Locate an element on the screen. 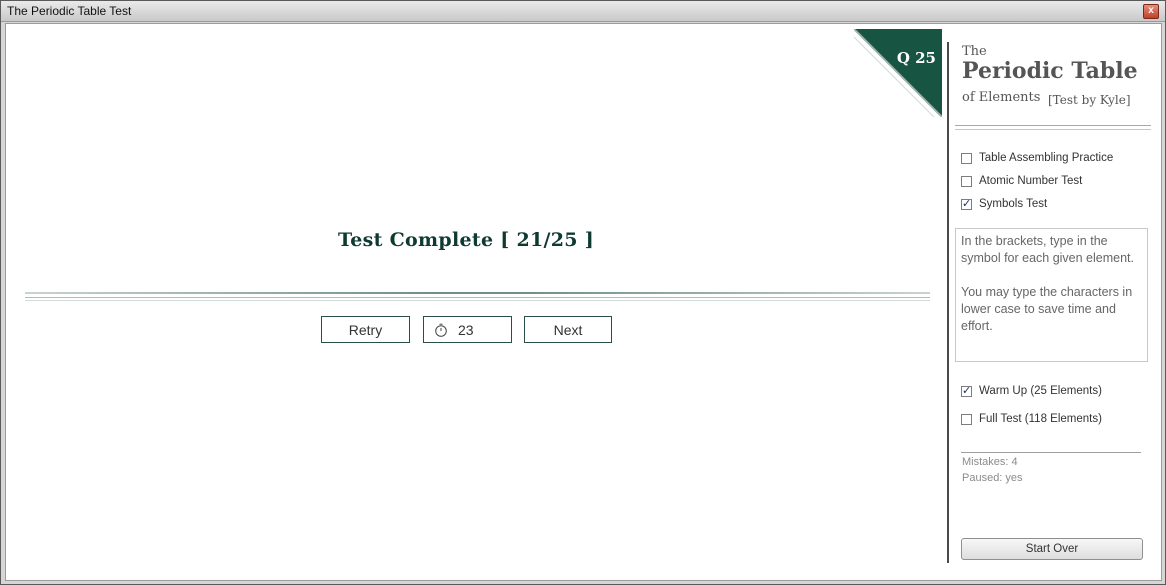 The width and height of the screenshot is (1166, 585). badge-triangle is located at coordinates (898, 73).